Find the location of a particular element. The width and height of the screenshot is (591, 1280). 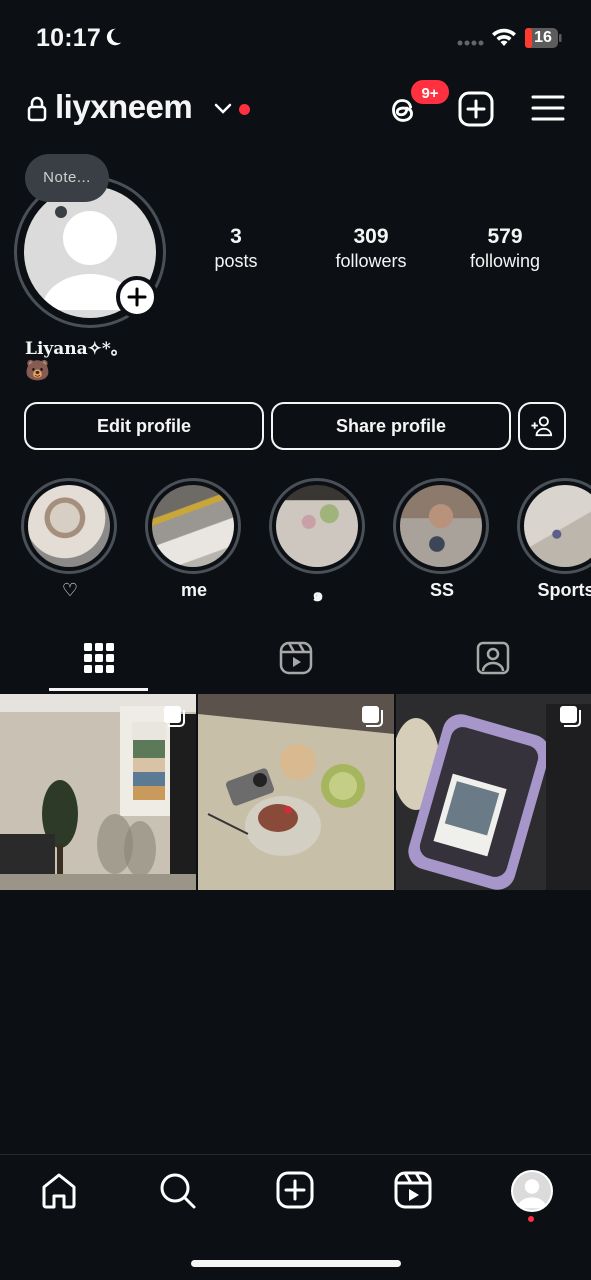

stat-value: 309 is located at coordinates (371, 236).